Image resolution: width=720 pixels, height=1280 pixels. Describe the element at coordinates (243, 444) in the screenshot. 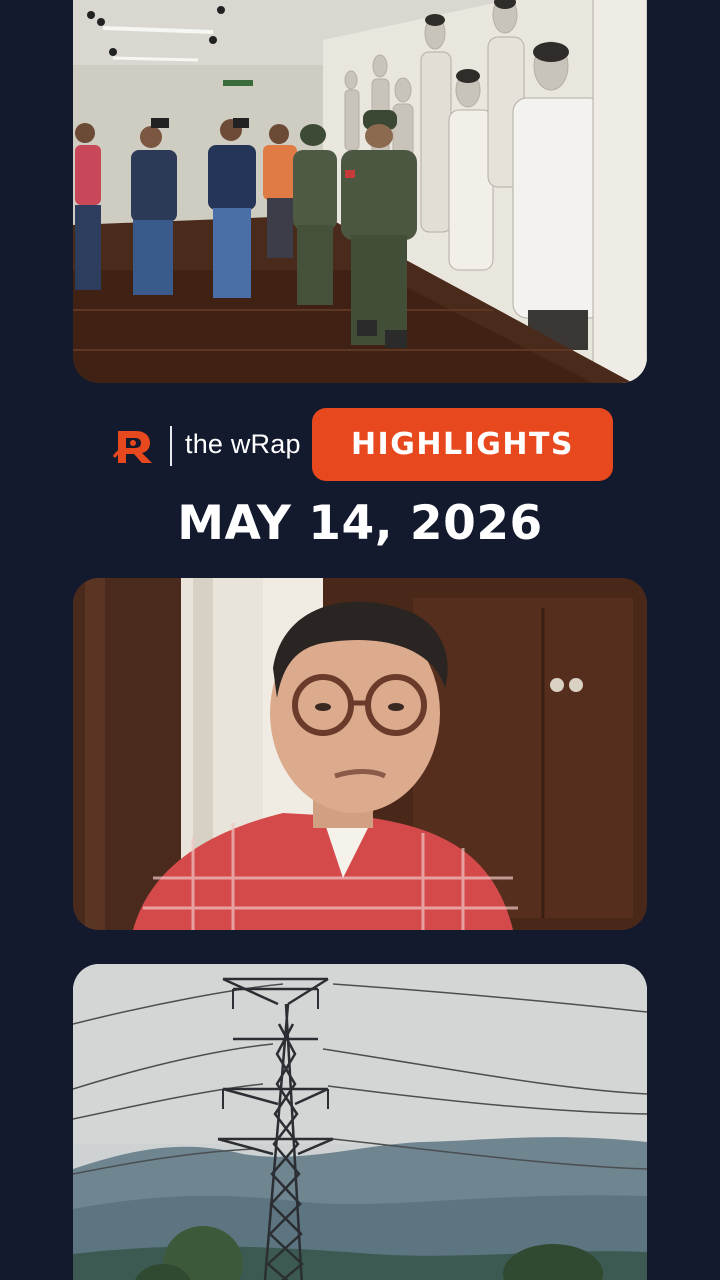

I see `brand-name: the wRap` at that location.